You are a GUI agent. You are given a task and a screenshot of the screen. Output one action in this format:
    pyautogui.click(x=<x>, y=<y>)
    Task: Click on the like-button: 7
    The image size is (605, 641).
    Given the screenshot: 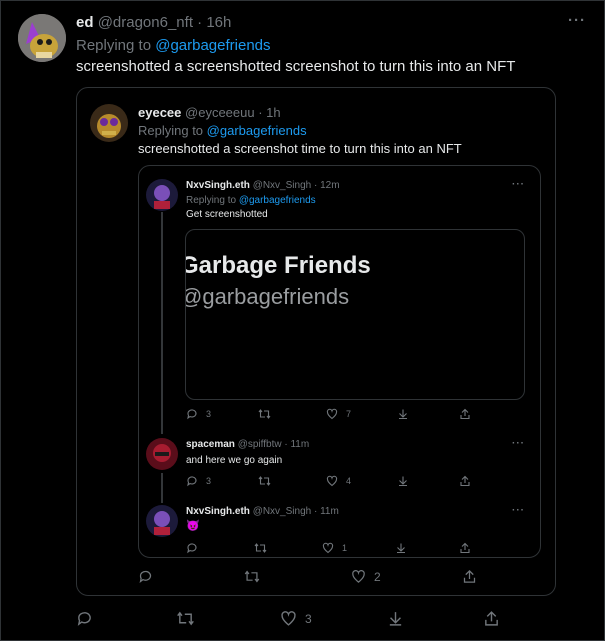 What is the action you would take?
    pyautogui.click(x=338, y=414)
    